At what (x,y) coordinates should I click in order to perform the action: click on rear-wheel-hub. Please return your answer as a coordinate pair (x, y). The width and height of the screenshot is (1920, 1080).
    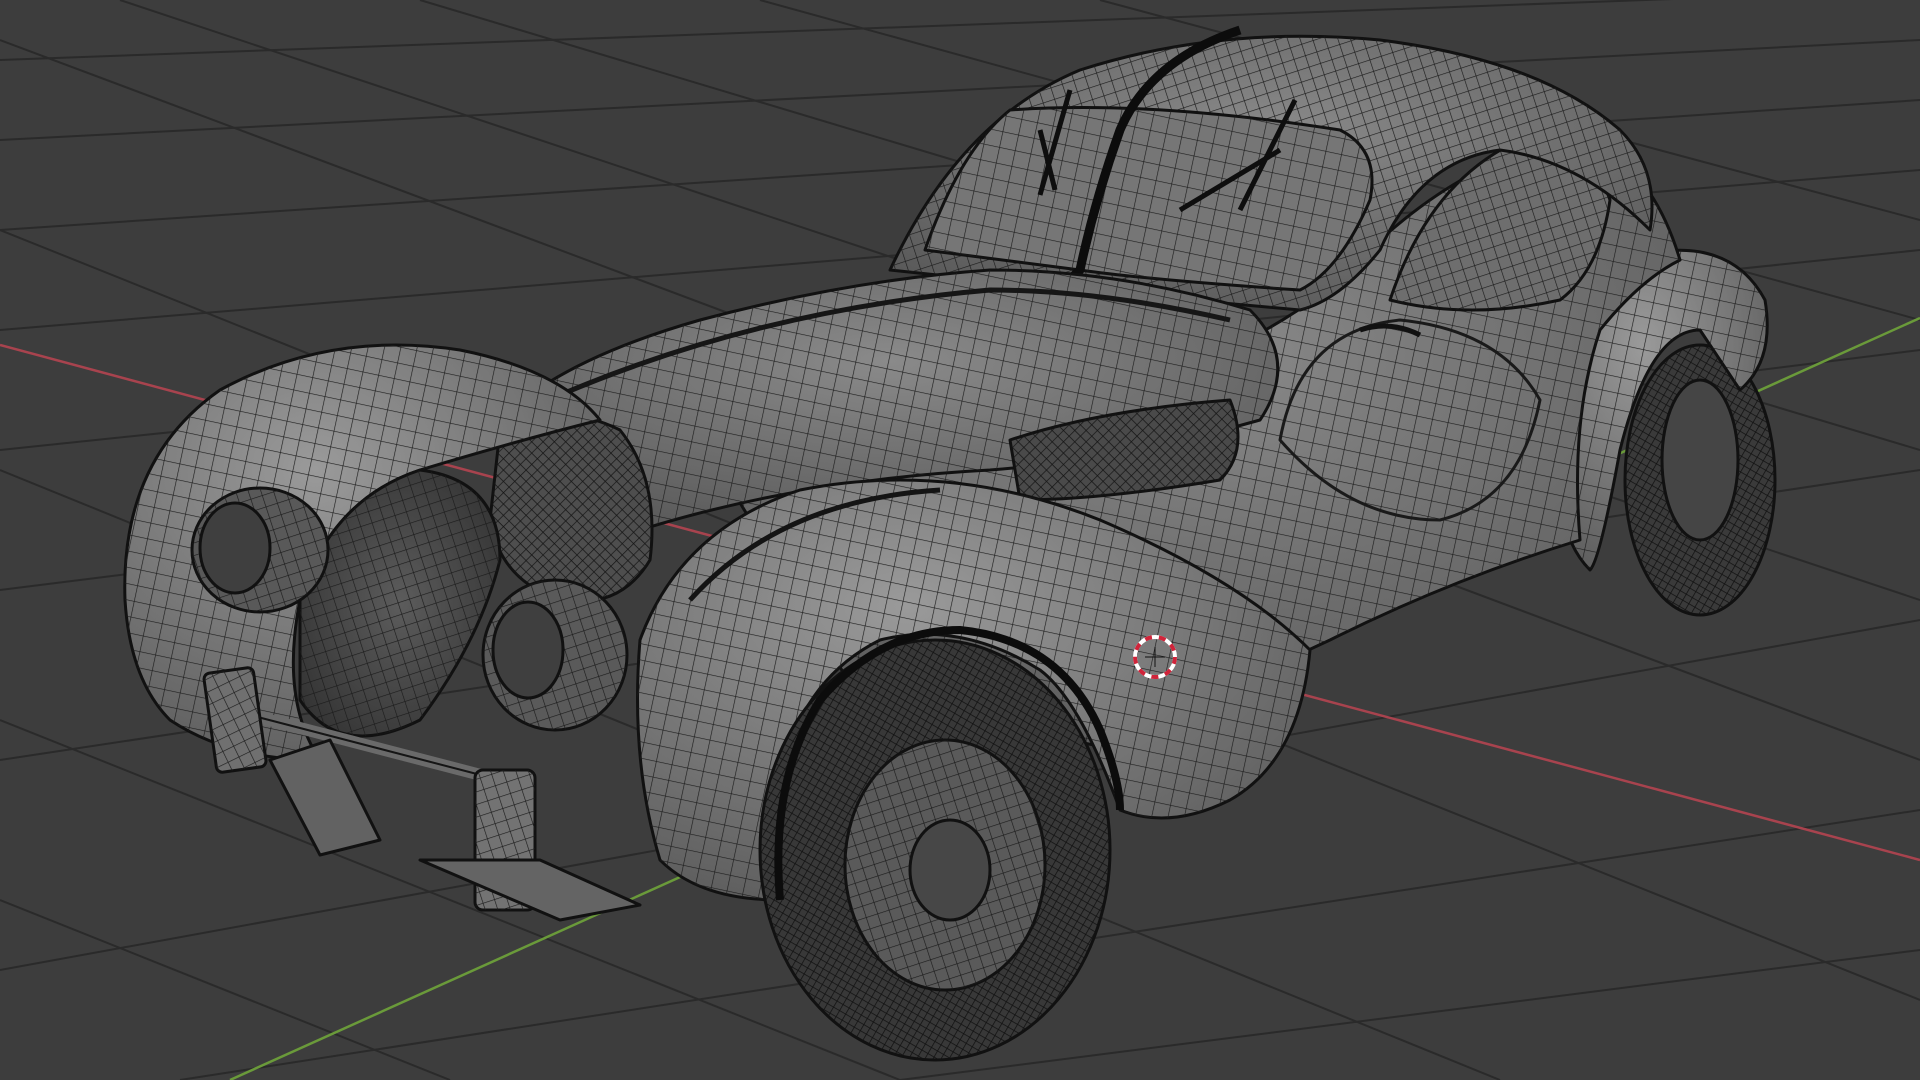
    Looking at the image, I should click on (1700, 460).